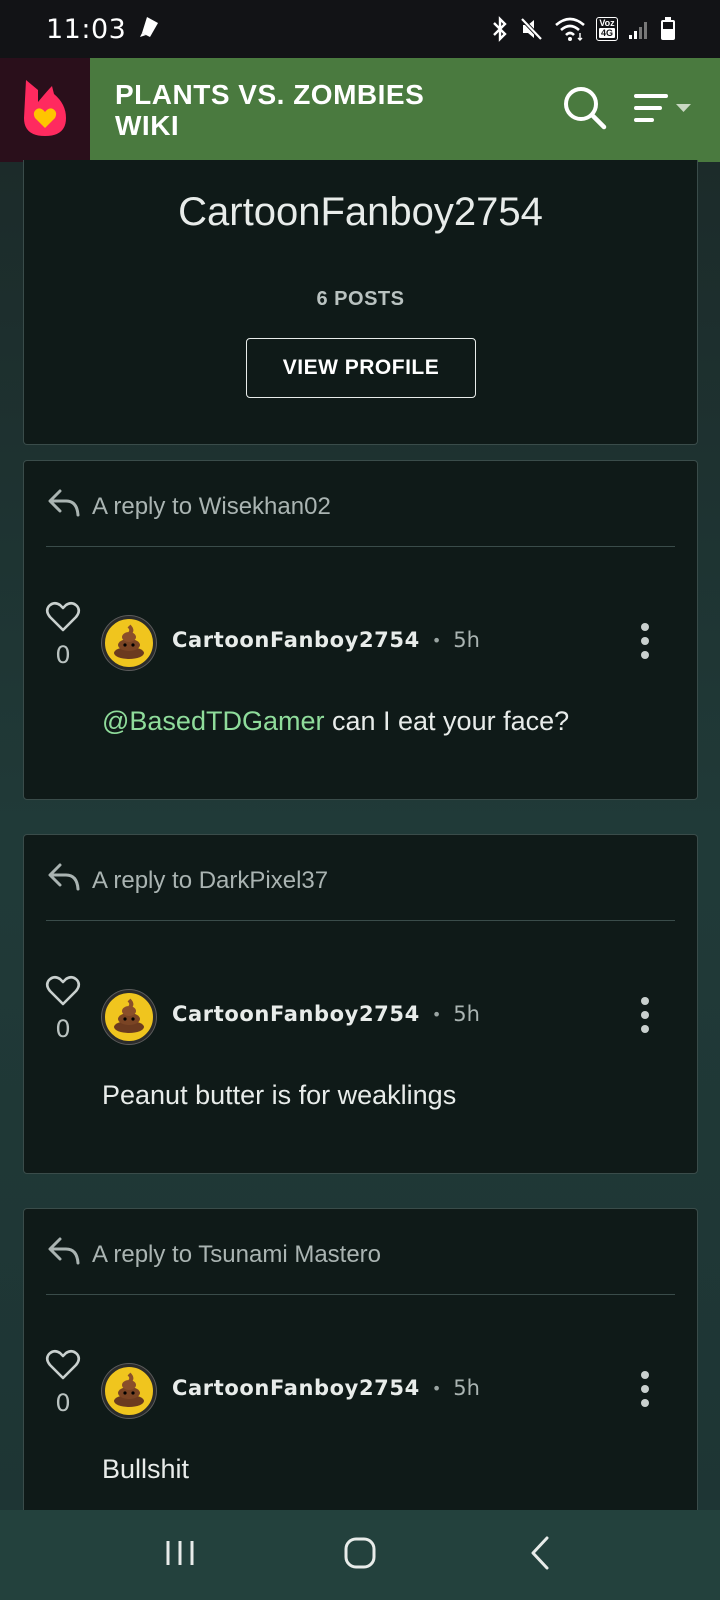 The image size is (720, 1600). I want to click on search-icon, so click(585, 110).